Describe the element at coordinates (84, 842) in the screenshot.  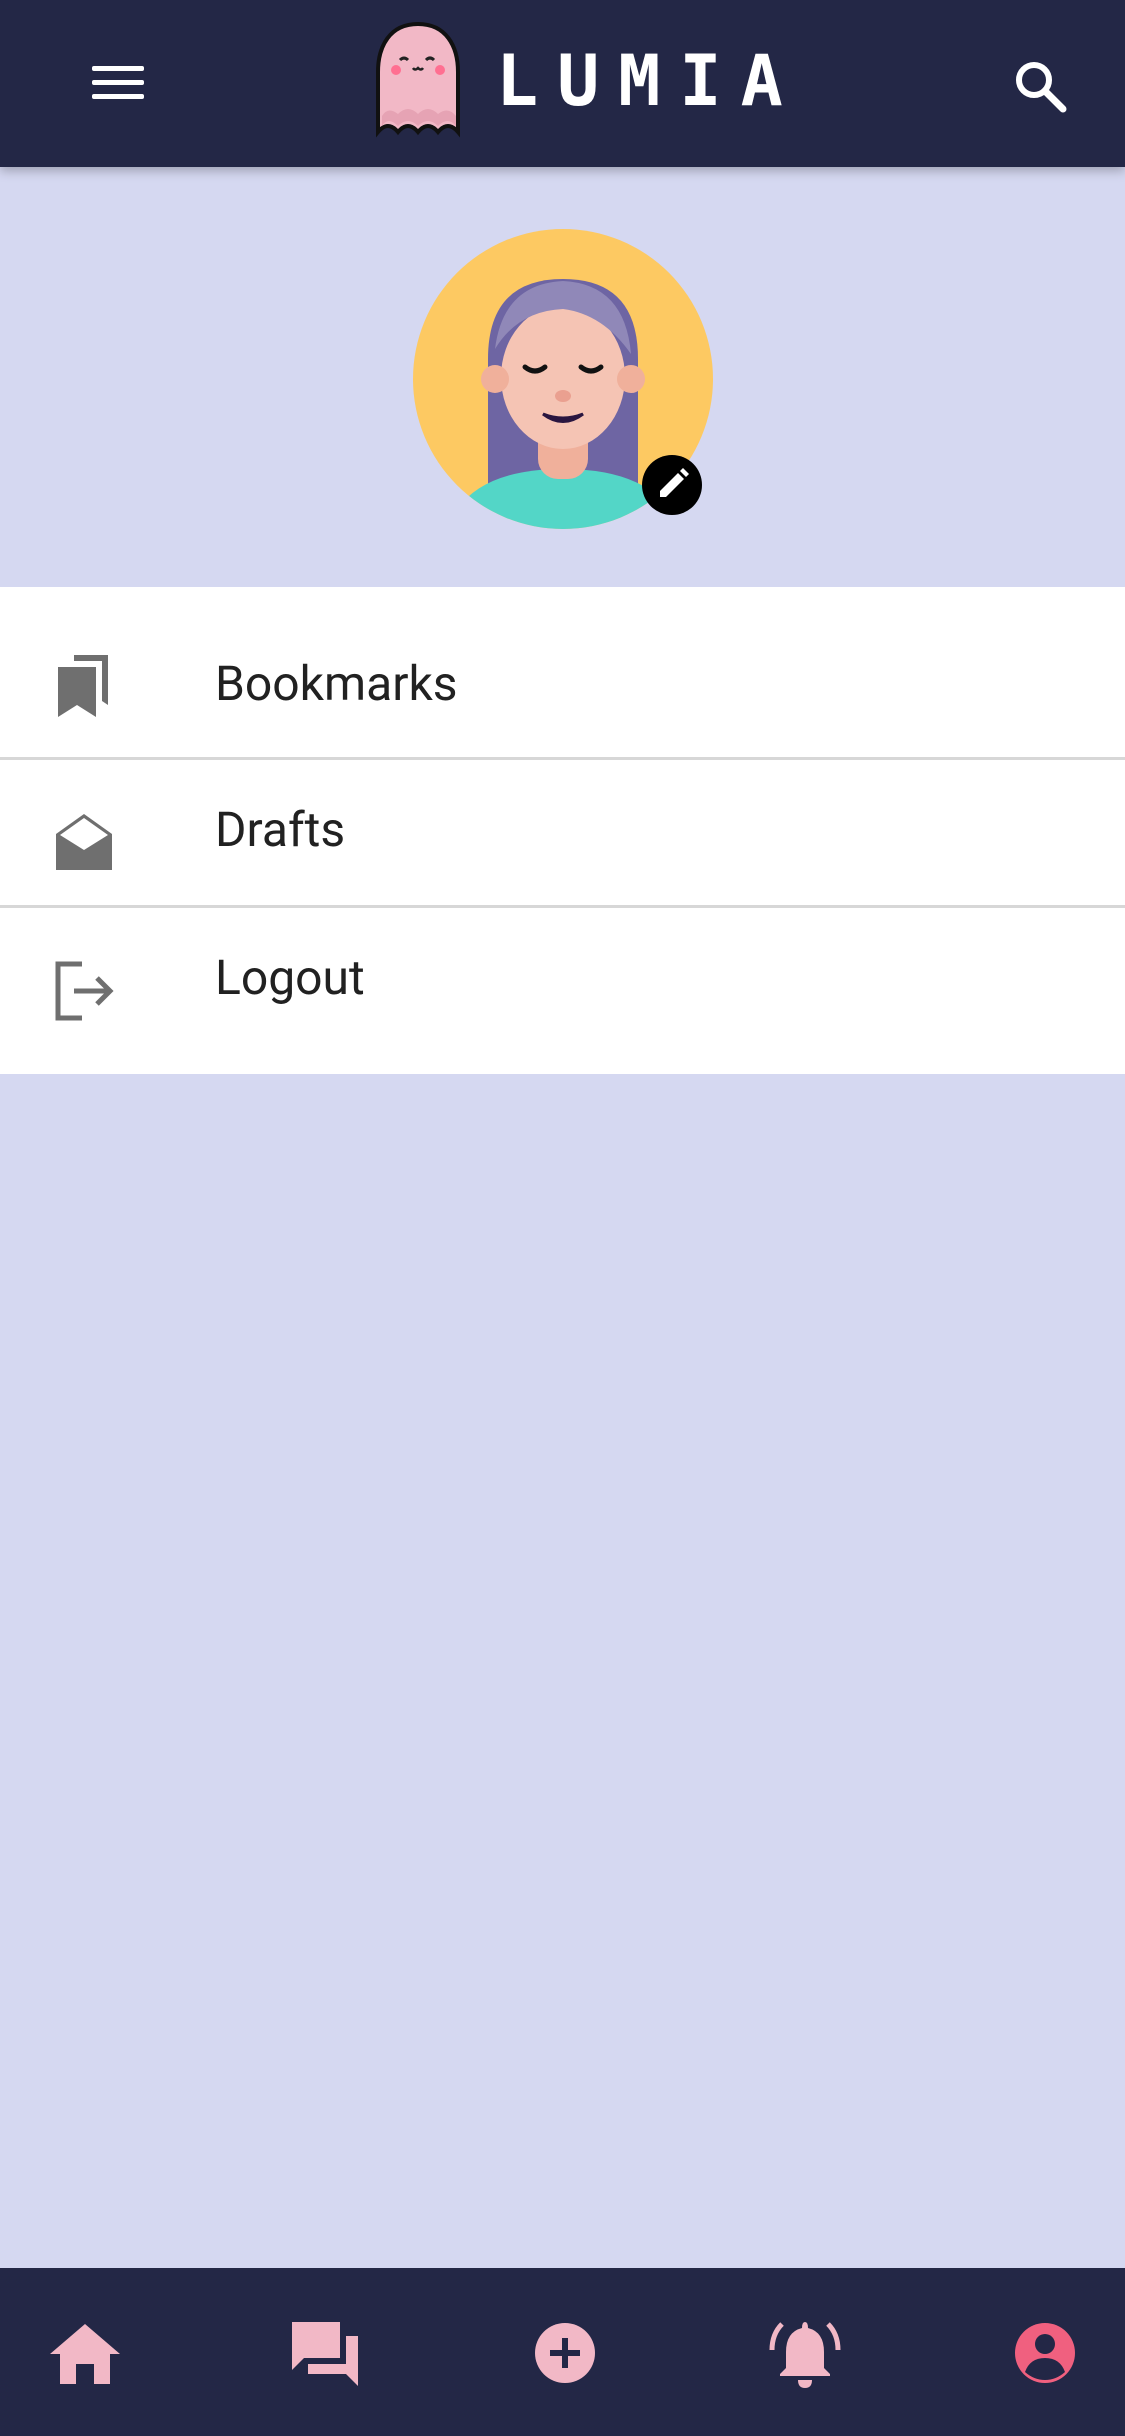
I see `drafts-envelope-icon` at that location.